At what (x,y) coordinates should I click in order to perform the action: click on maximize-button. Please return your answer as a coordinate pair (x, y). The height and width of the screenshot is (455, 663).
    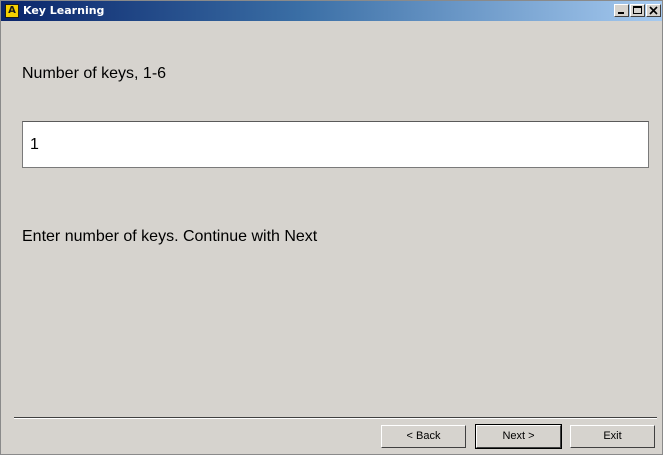
    Looking at the image, I should click on (637, 10).